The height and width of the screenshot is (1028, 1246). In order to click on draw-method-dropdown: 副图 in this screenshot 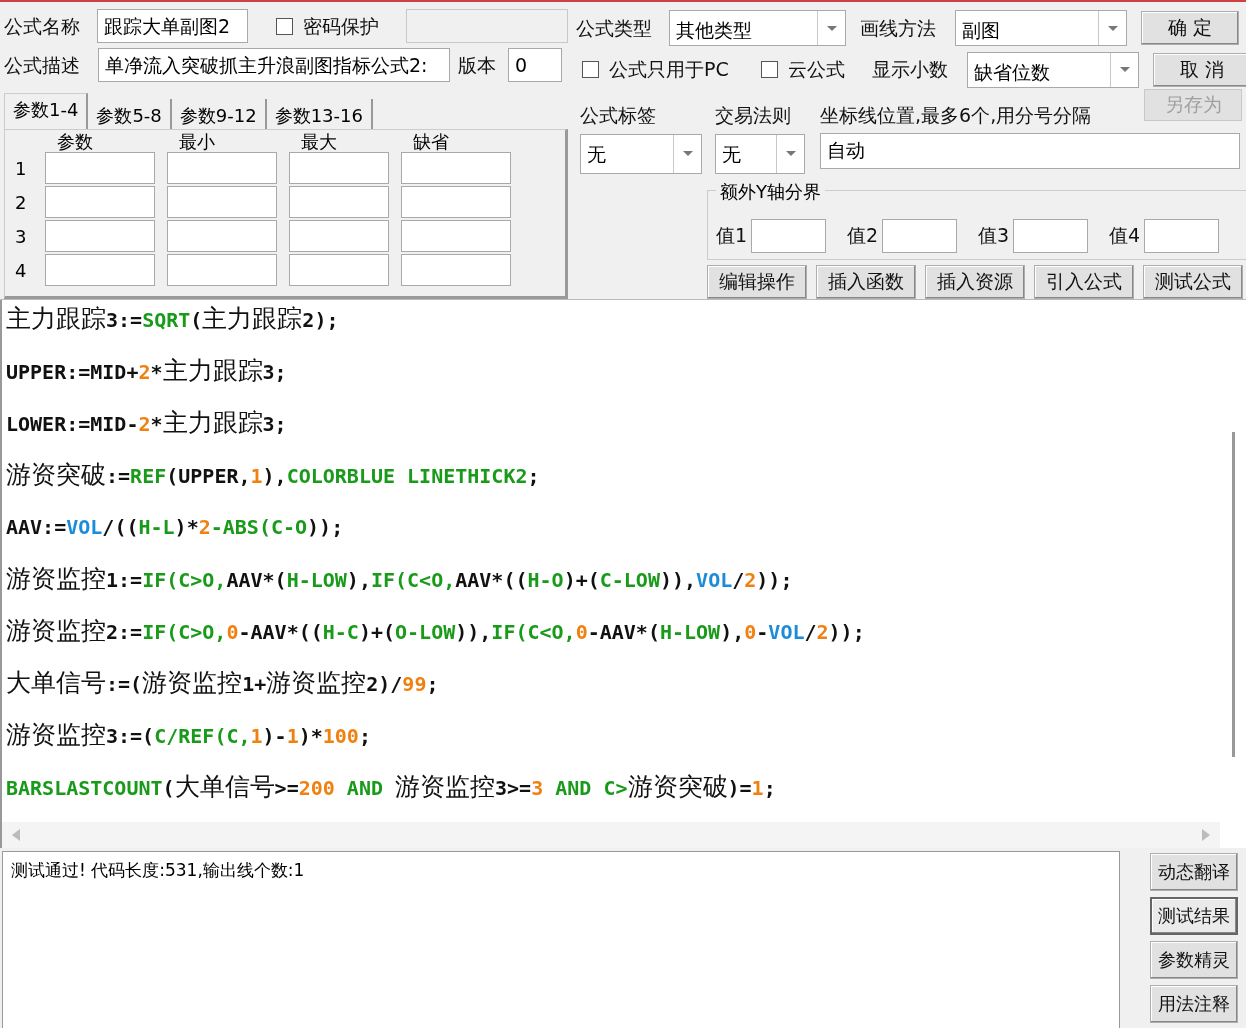, I will do `click(1041, 28)`.